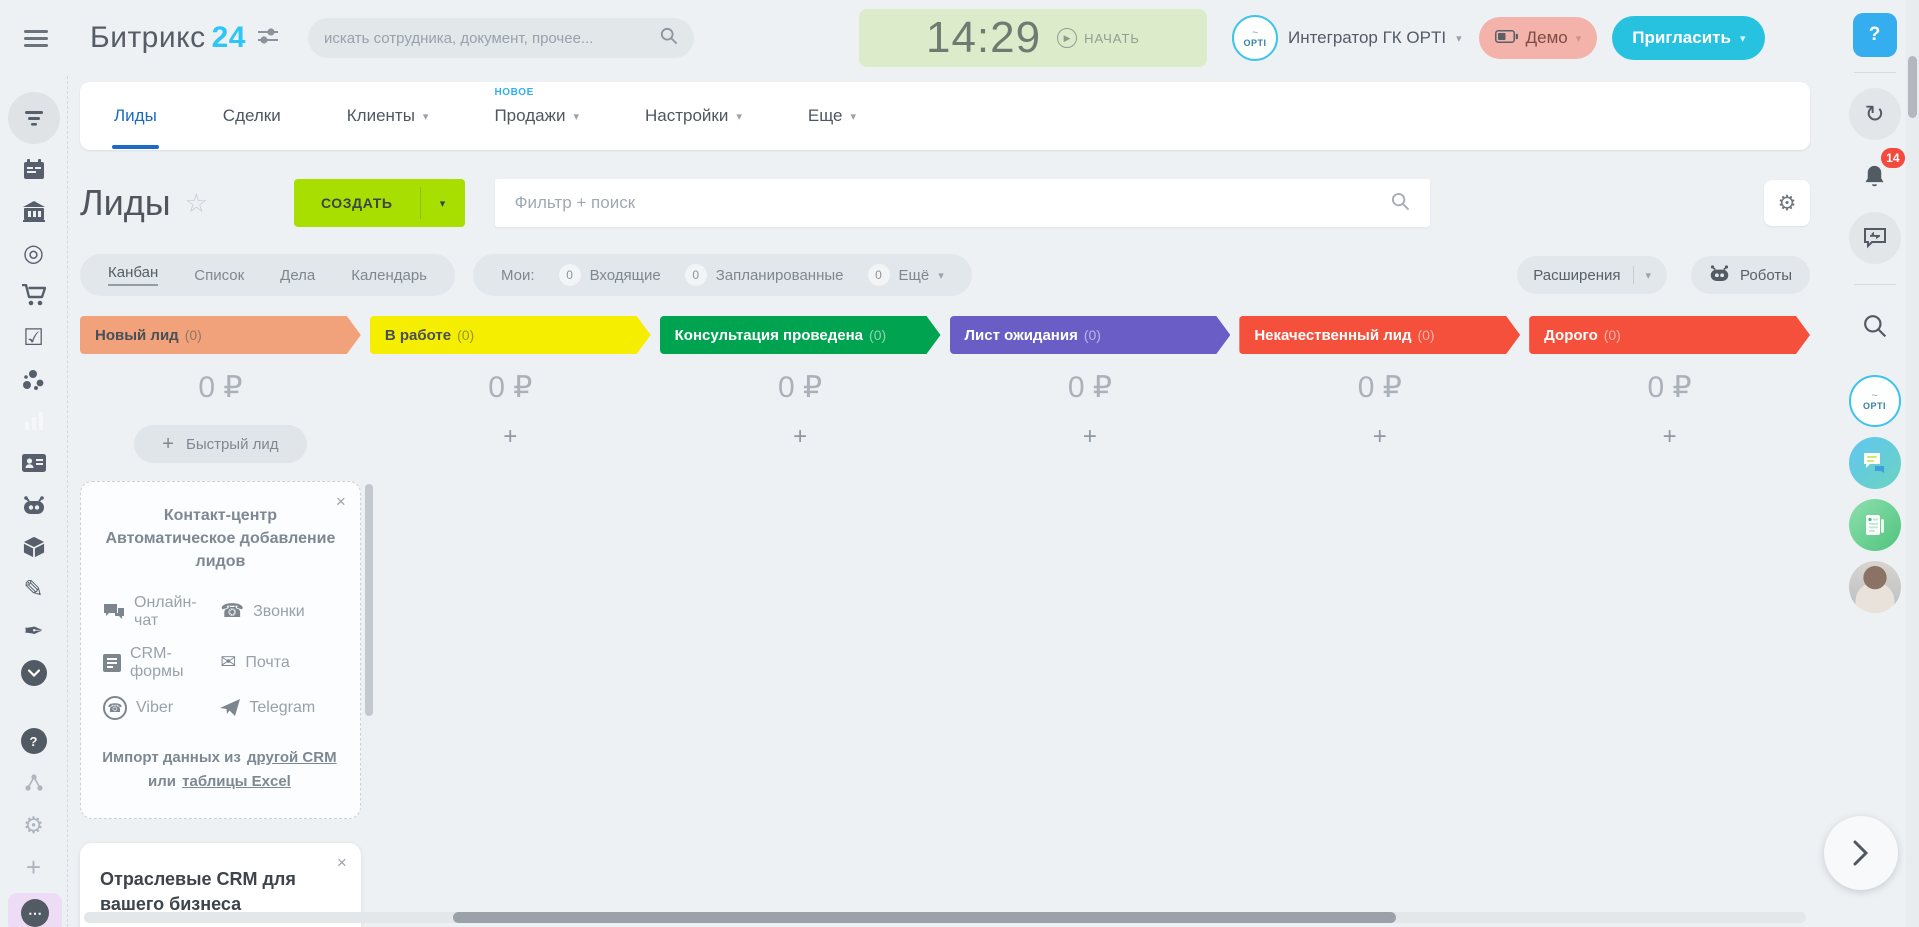 This screenshot has width=1919, height=927. What do you see at coordinates (34, 421) in the screenshot?
I see `chart-icon` at bounding box center [34, 421].